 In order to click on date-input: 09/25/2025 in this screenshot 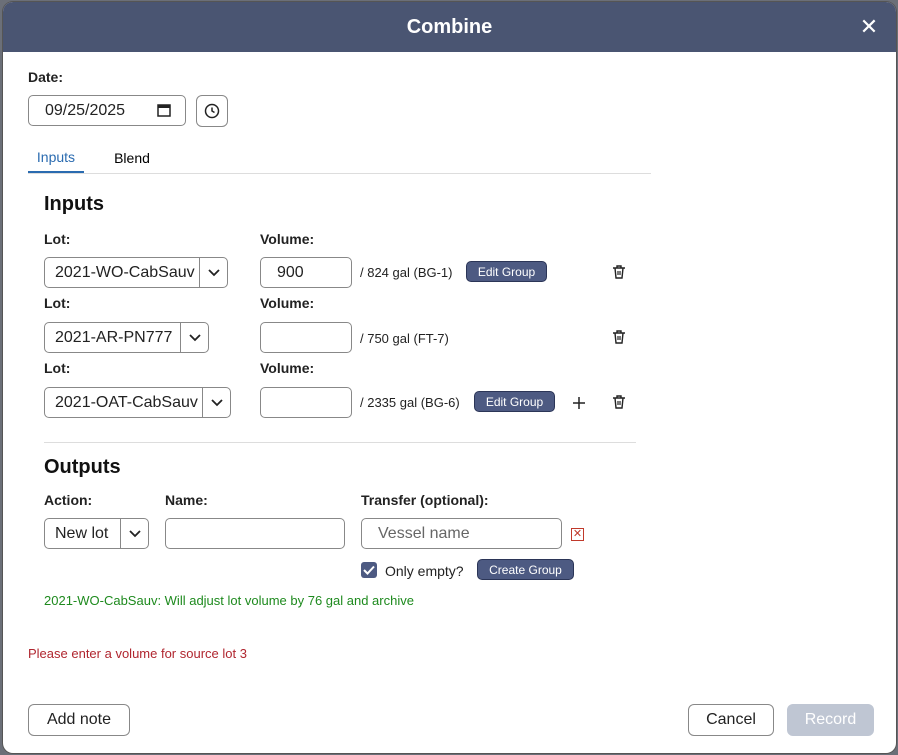, I will do `click(107, 110)`.